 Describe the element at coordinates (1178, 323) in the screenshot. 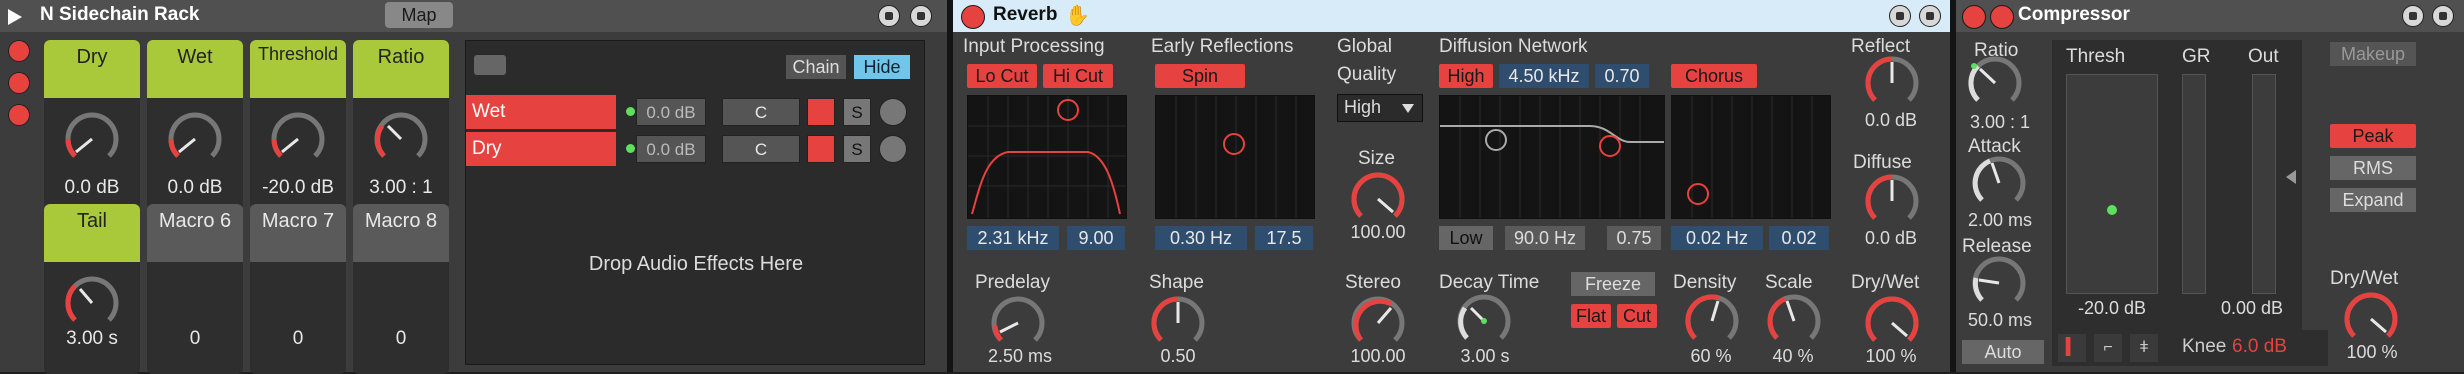

I see `shape-knob` at that location.